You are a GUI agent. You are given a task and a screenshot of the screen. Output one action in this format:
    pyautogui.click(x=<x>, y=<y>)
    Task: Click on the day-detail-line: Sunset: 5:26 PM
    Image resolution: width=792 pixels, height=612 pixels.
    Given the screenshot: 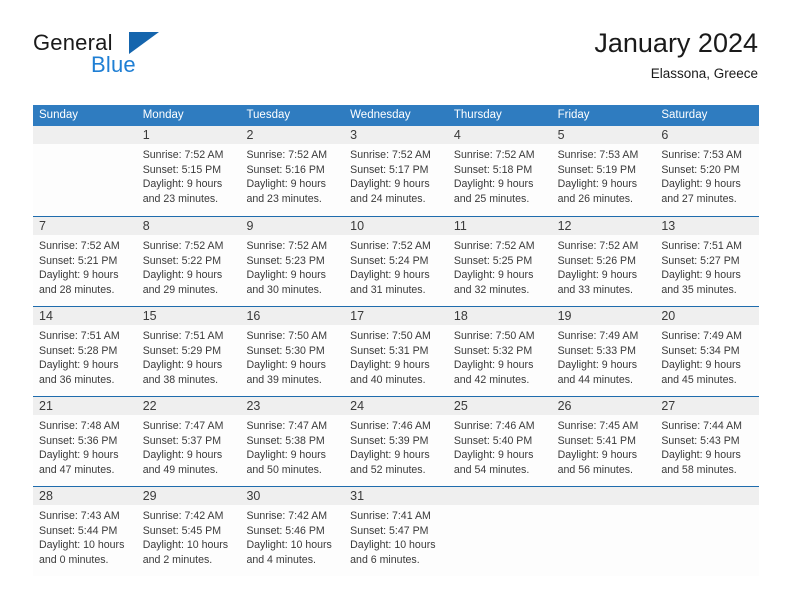 What is the action you would take?
    pyautogui.click(x=596, y=260)
    